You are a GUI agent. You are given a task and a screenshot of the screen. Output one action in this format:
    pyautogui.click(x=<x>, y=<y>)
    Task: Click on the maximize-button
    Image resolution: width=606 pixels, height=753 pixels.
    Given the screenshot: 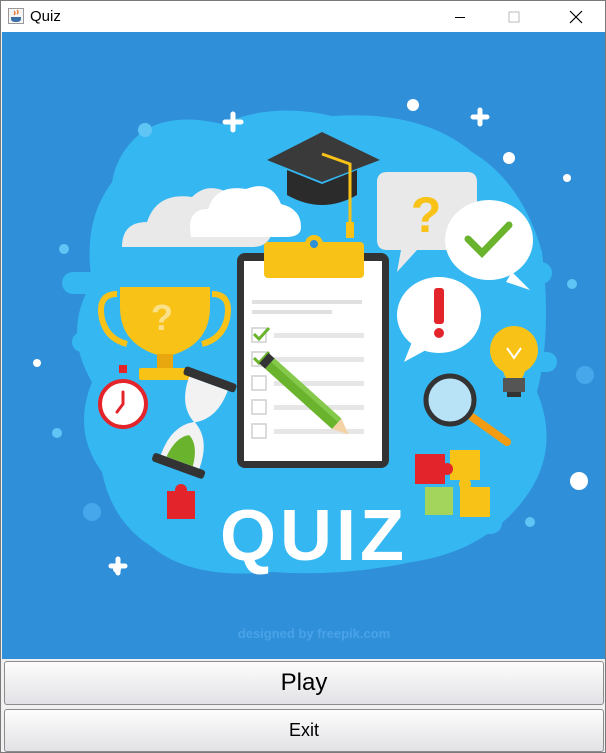 What is the action you would take?
    pyautogui.click(x=514, y=16)
    